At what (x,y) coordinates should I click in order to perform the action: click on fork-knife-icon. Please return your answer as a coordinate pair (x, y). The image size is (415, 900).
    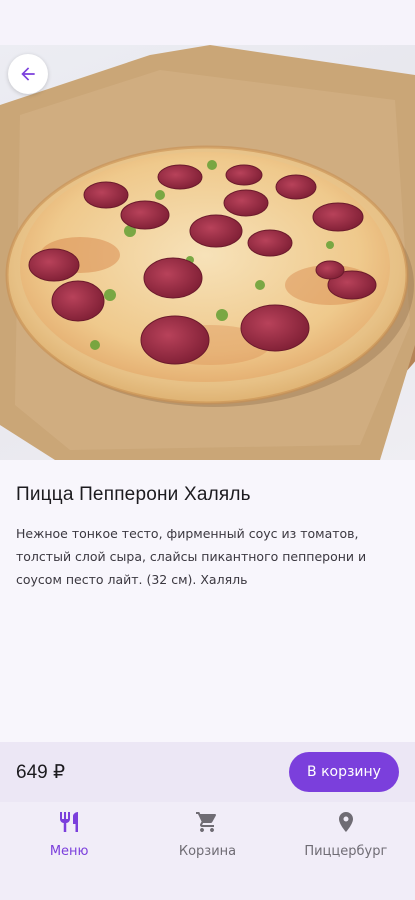
    Looking at the image, I should click on (69, 822).